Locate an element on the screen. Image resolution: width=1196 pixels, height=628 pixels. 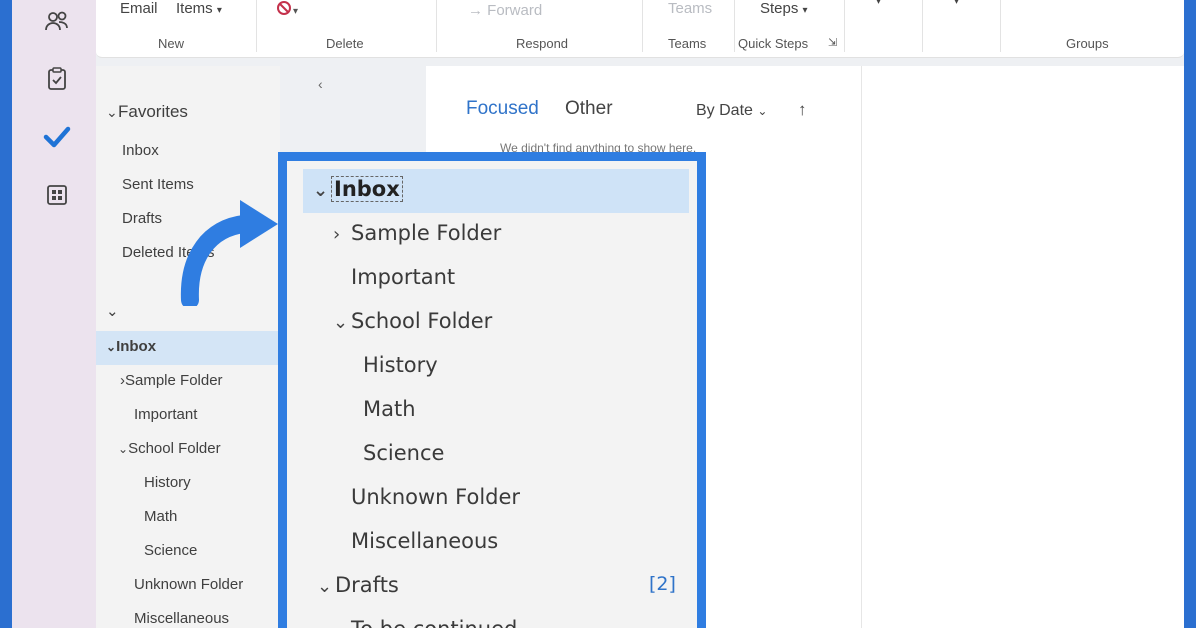
tree-school-folder: ⌄School Folder is located at coordinates (169, 448).